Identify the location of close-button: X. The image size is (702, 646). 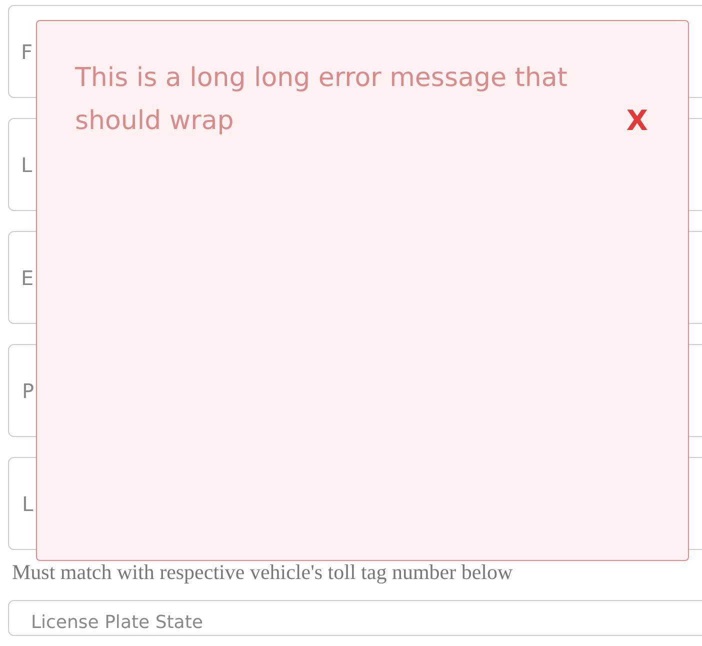
(637, 120).